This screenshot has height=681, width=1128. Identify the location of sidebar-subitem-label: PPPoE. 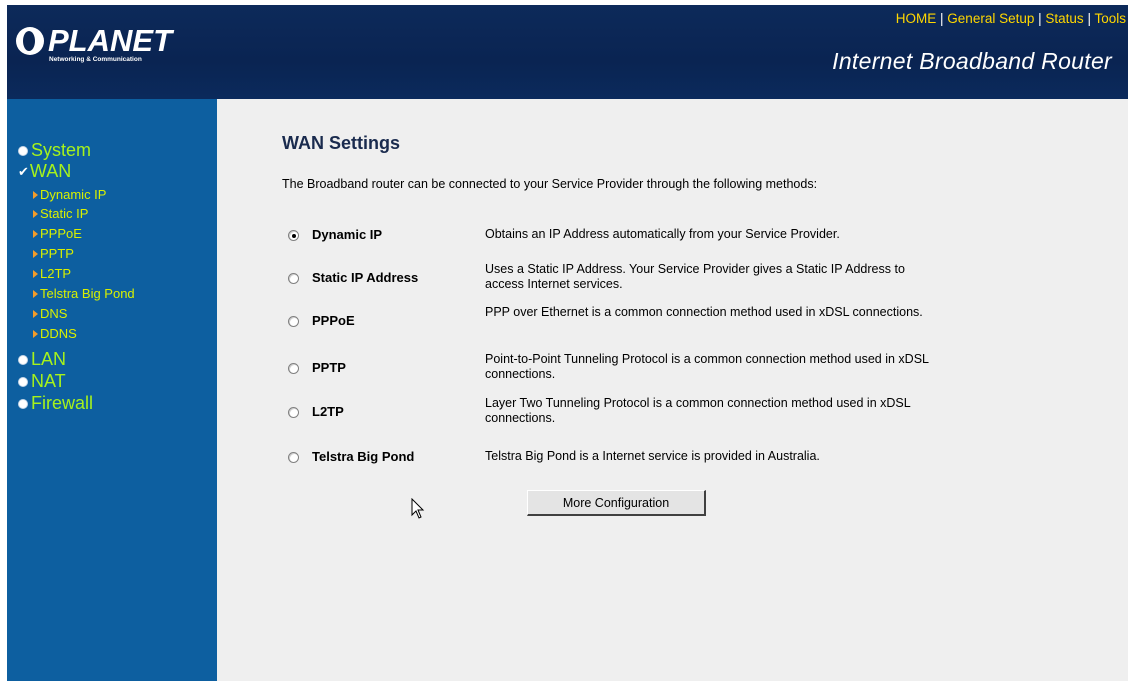
(61, 233).